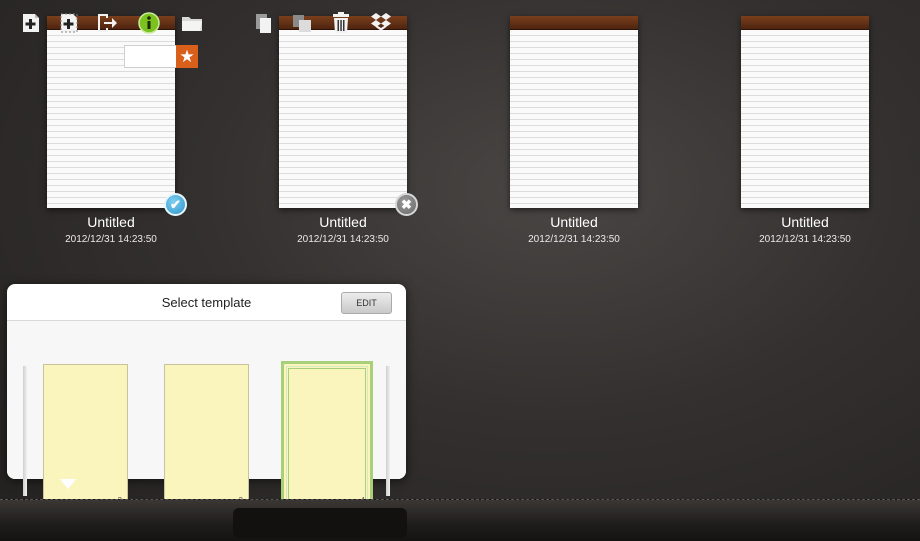 This screenshot has width=920, height=541. Describe the element at coordinates (31, 23) in the screenshot. I see `add-notebook-icon` at that location.